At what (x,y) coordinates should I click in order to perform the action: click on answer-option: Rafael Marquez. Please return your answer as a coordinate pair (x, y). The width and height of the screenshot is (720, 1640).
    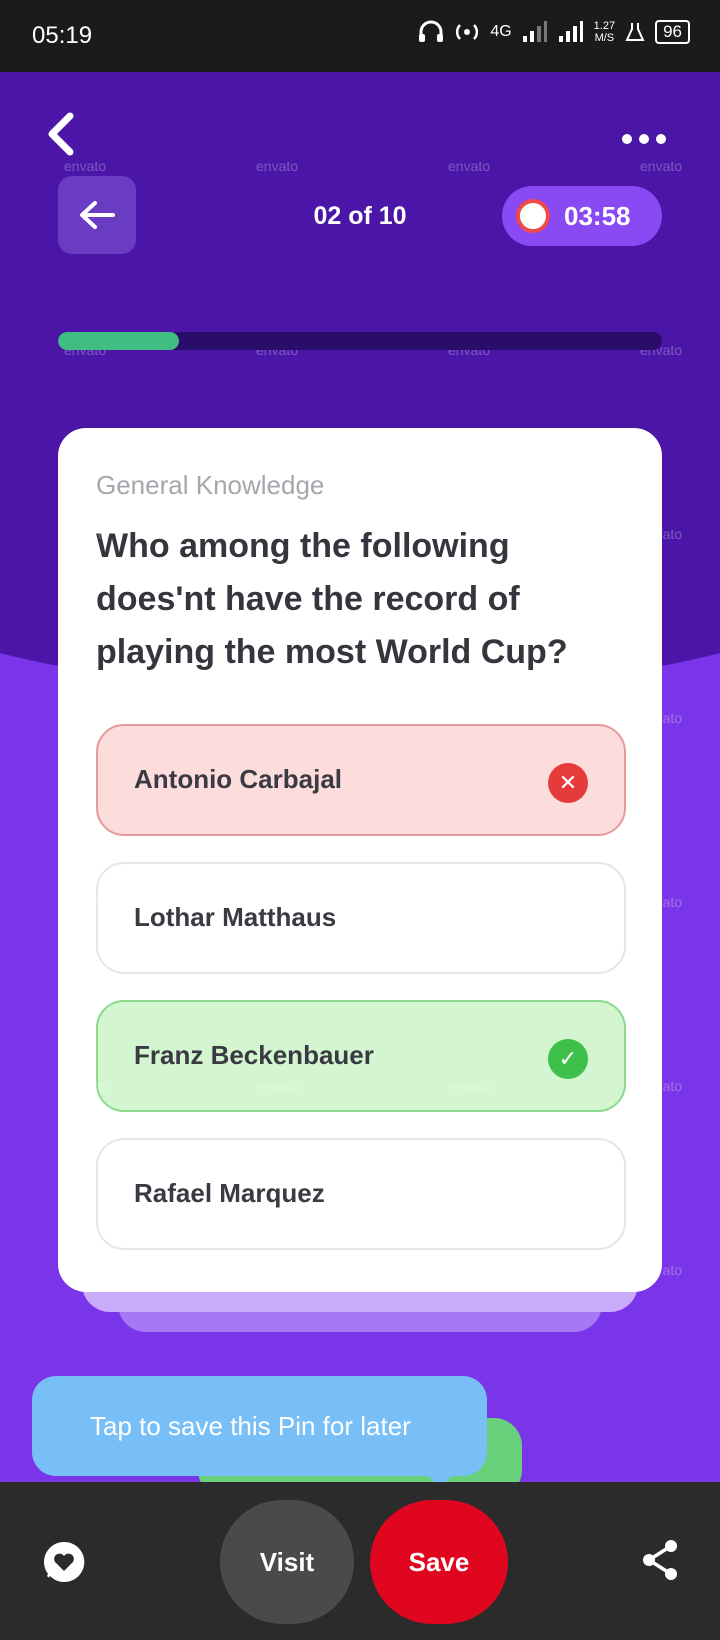
    Looking at the image, I should click on (361, 1194).